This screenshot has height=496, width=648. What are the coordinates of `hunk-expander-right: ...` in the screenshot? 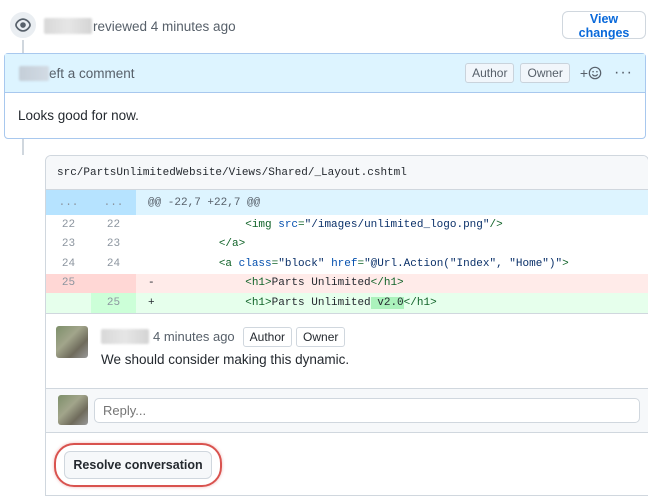 It's located at (113, 202).